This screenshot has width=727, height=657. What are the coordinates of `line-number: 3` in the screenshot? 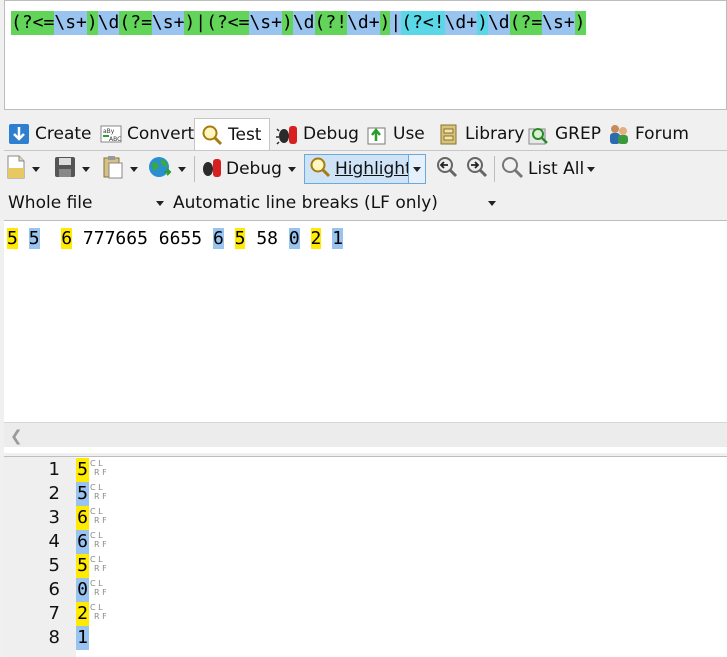 It's located at (54, 517).